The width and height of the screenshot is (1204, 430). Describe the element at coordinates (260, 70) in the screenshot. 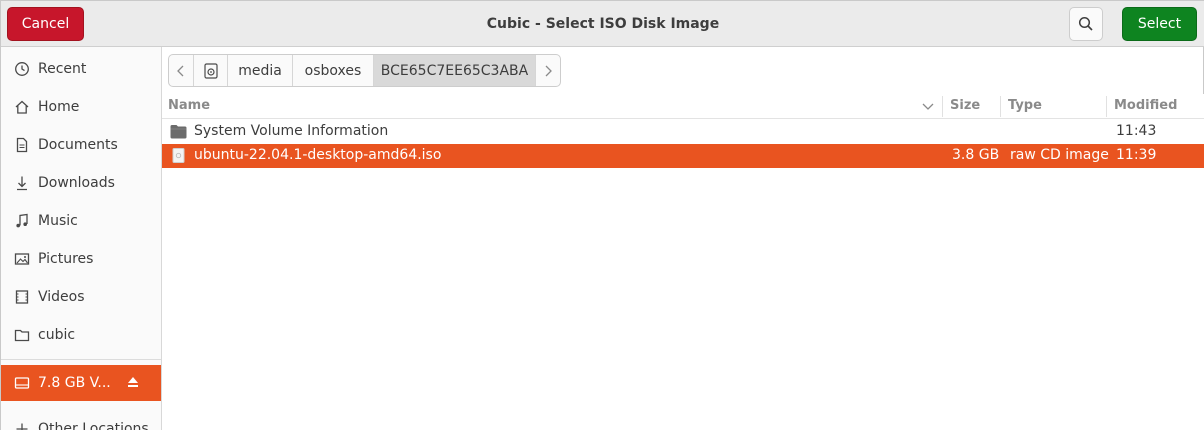

I see `path-crumb-media: media` at that location.